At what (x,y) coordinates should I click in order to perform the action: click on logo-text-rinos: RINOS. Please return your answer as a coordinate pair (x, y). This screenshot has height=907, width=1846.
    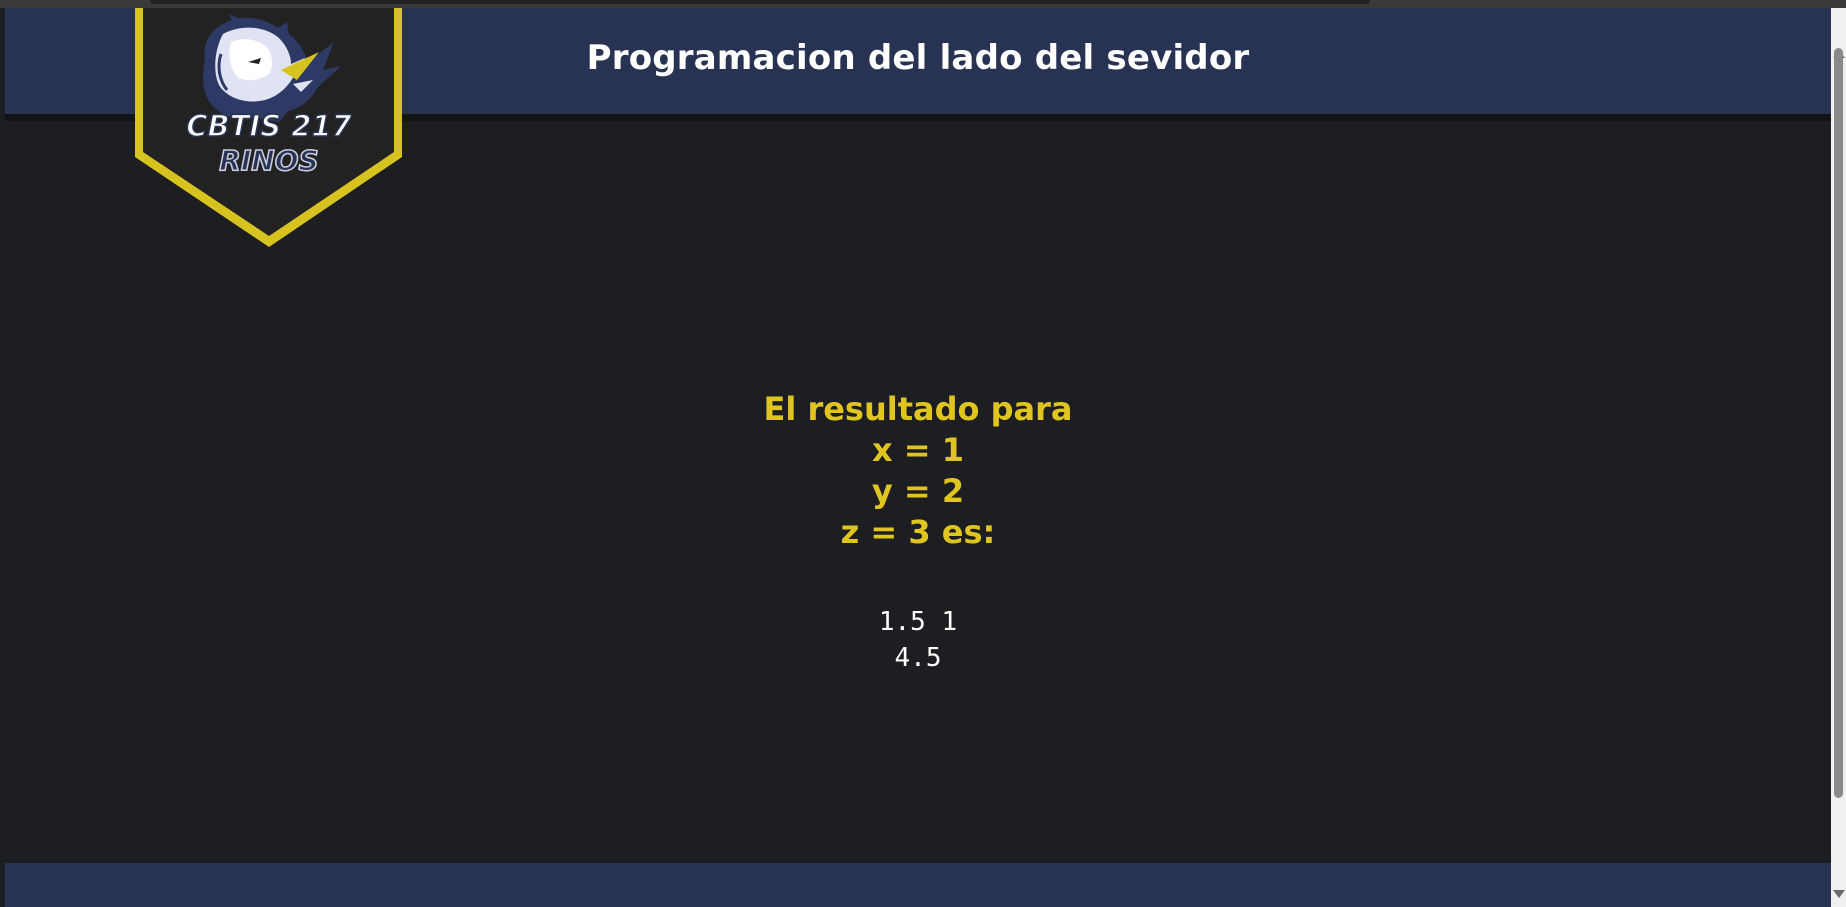
    Looking at the image, I should click on (268, 160).